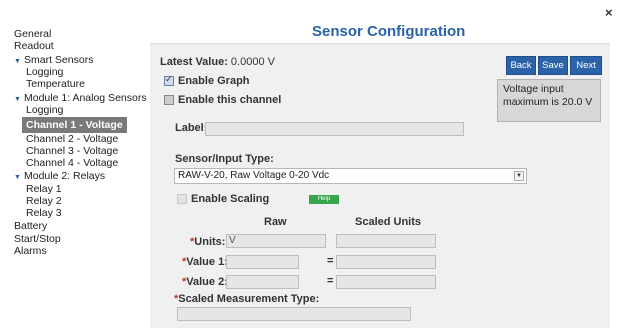  I want to click on enable-graph-label: Enable Graph, so click(214, 81).